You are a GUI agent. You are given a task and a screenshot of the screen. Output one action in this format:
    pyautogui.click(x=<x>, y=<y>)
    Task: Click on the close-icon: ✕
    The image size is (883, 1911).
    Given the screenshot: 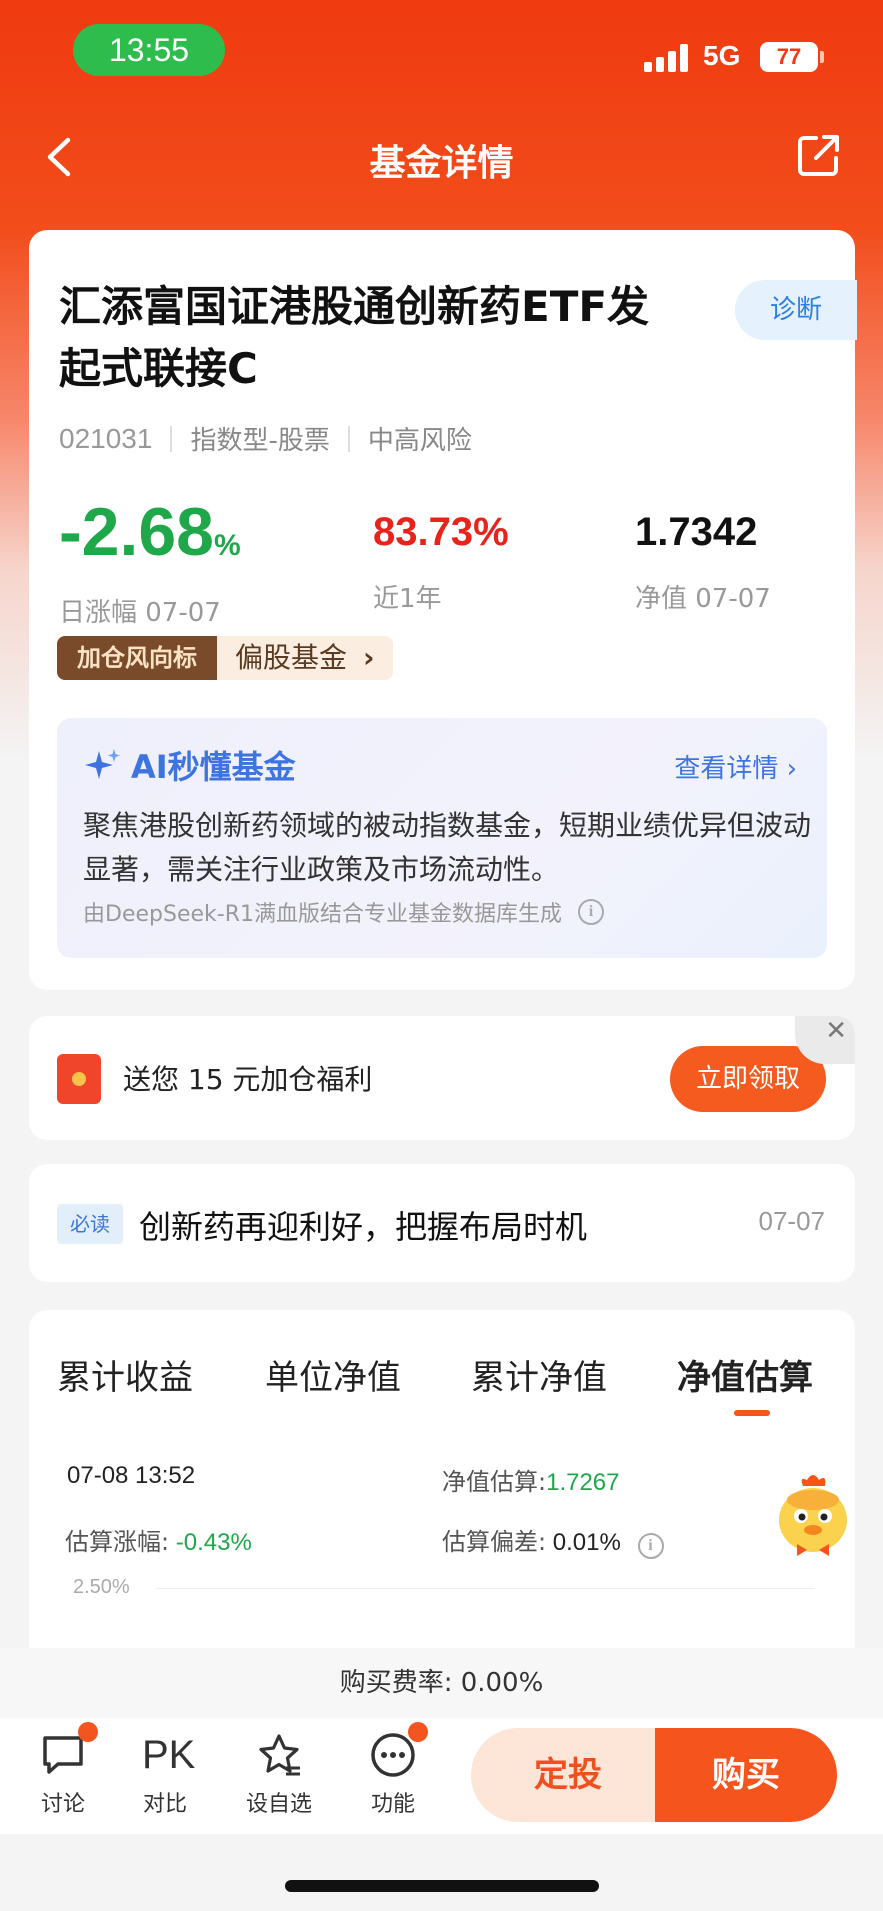 What is the action you would take?
    pyautogui.click(x=836, y=1031)
    